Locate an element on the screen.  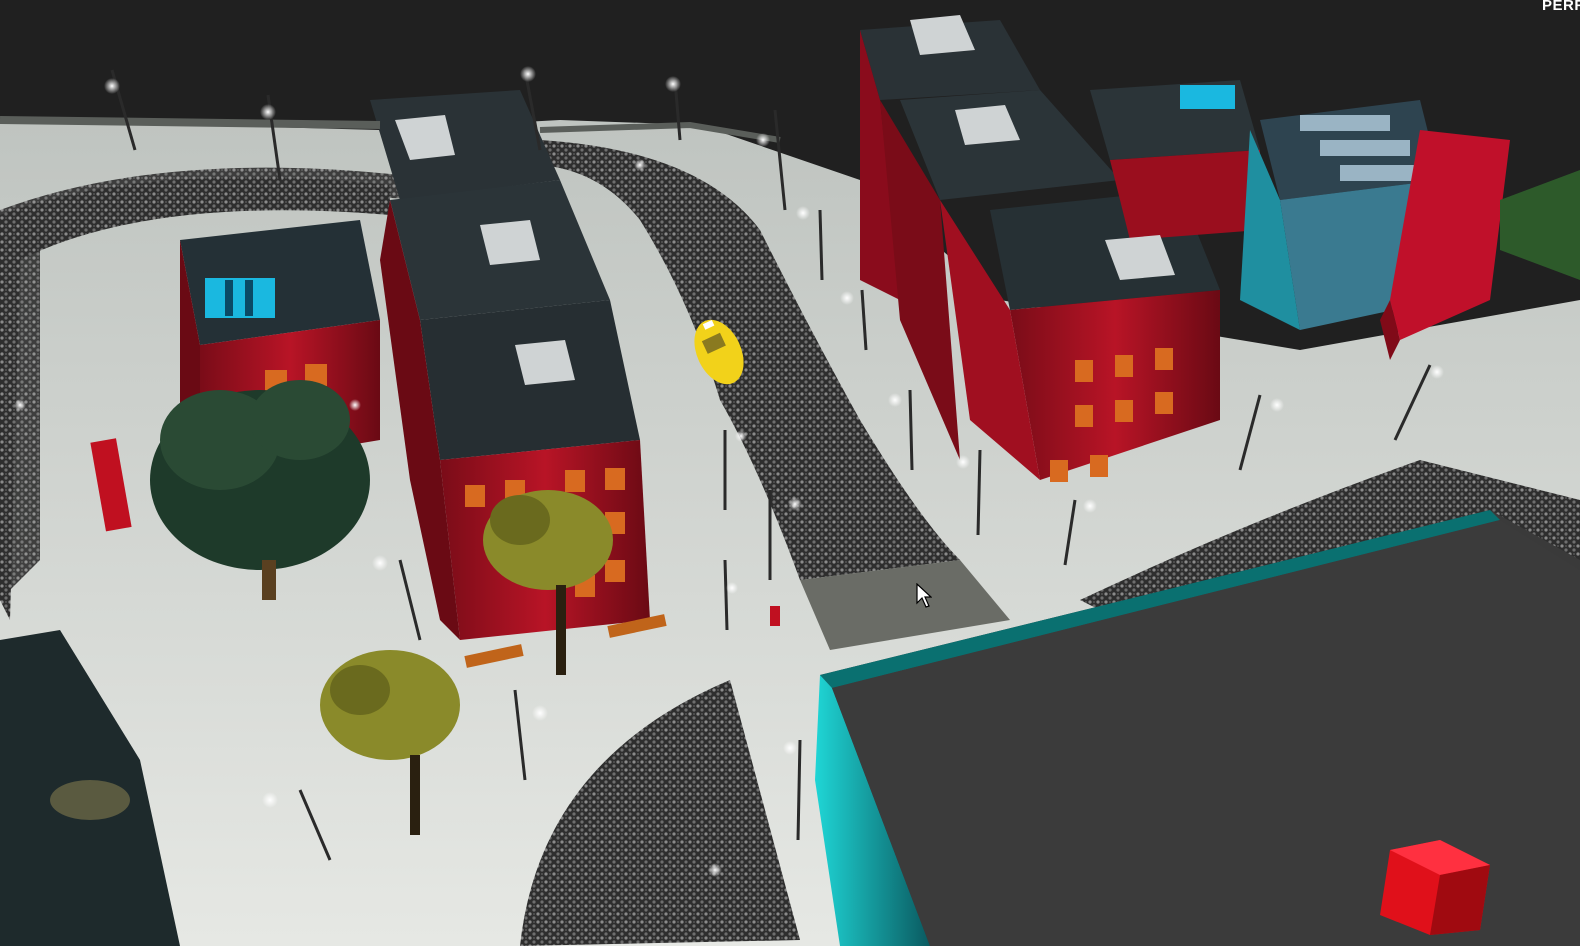
fire-hydrant is located at coordinates (775, 616).